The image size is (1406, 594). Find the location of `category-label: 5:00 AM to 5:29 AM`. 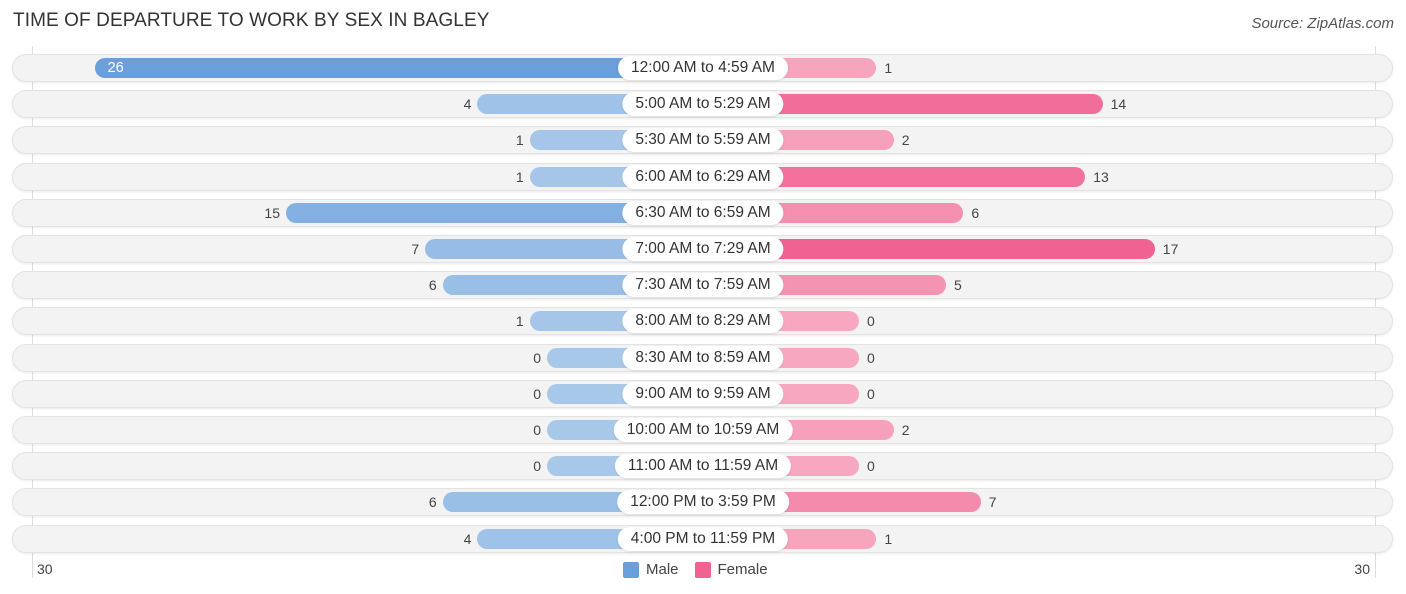

category-label: 5:00 AM to 5:29 AM is located at coordinates (703, 104).